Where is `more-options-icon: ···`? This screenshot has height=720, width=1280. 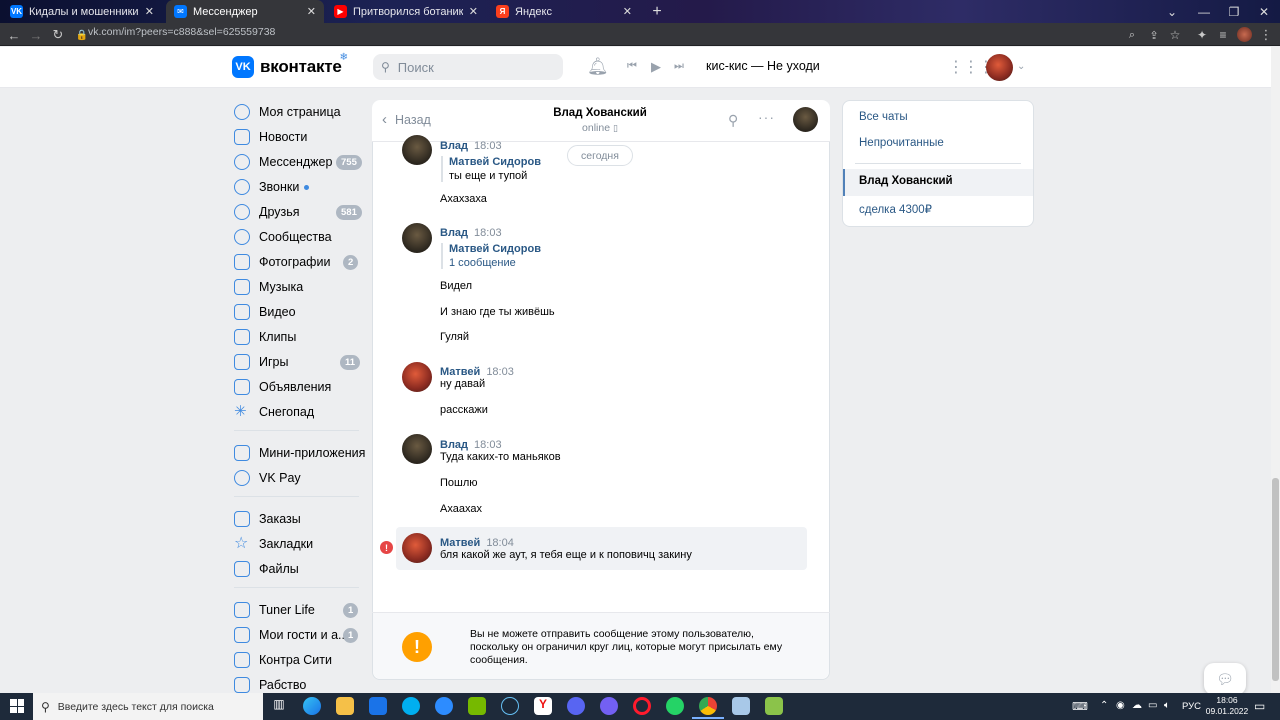 more-options-icon: ··· is located at coordinates (766, 117).